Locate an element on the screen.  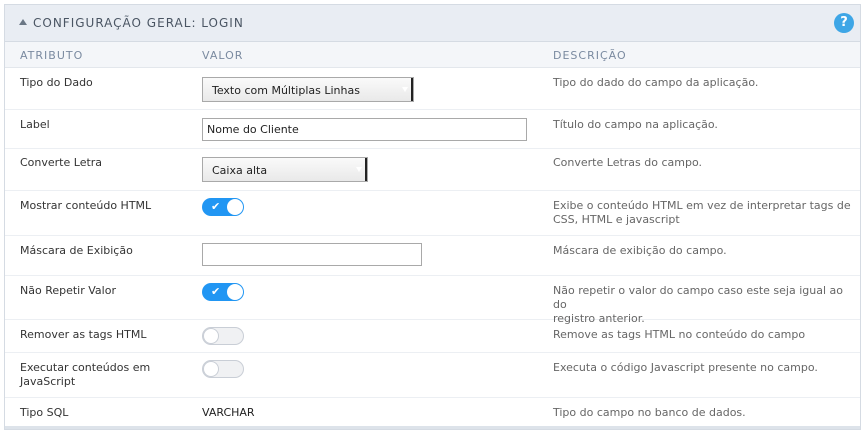
tipo-do-dado-select: Texto com Múltiplas Linhas is located at coordinates (308, 89).